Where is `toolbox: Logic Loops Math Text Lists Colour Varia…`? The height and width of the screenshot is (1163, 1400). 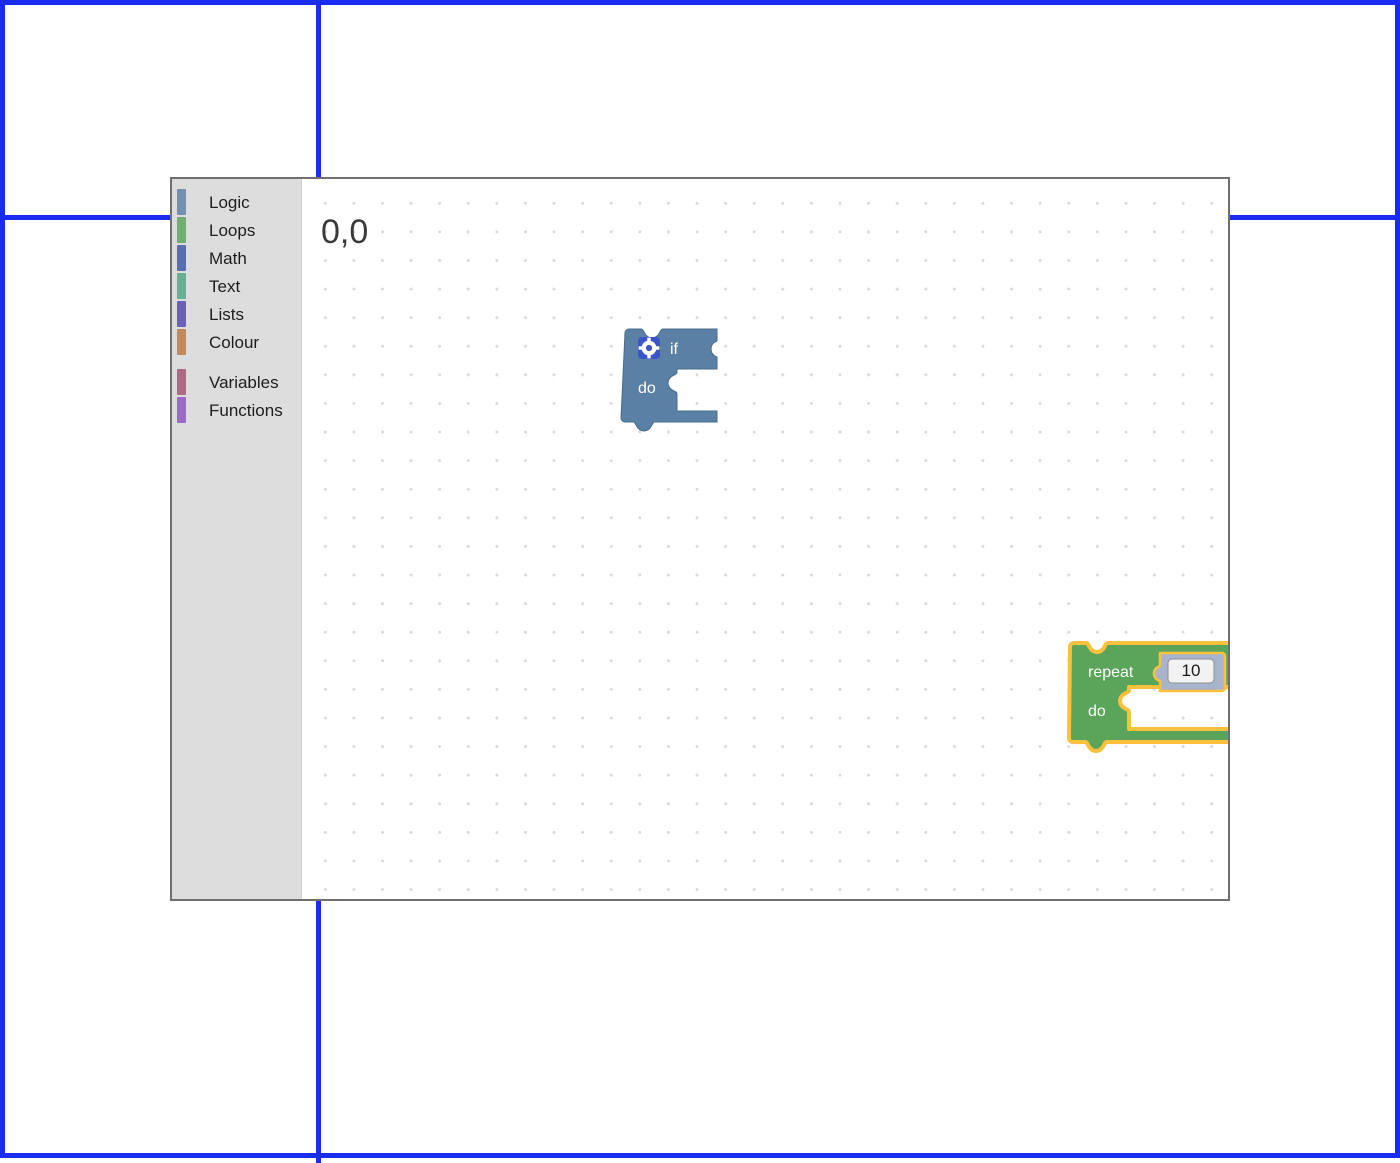 toolbox: Logic Loops Math Text Lists Colour Varia… is located at coordinates (237, 539).